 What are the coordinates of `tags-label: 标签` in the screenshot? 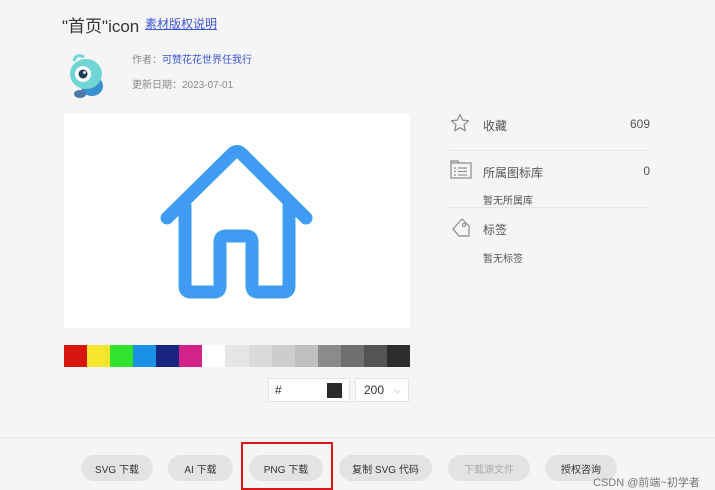 It's located at (495, 230).